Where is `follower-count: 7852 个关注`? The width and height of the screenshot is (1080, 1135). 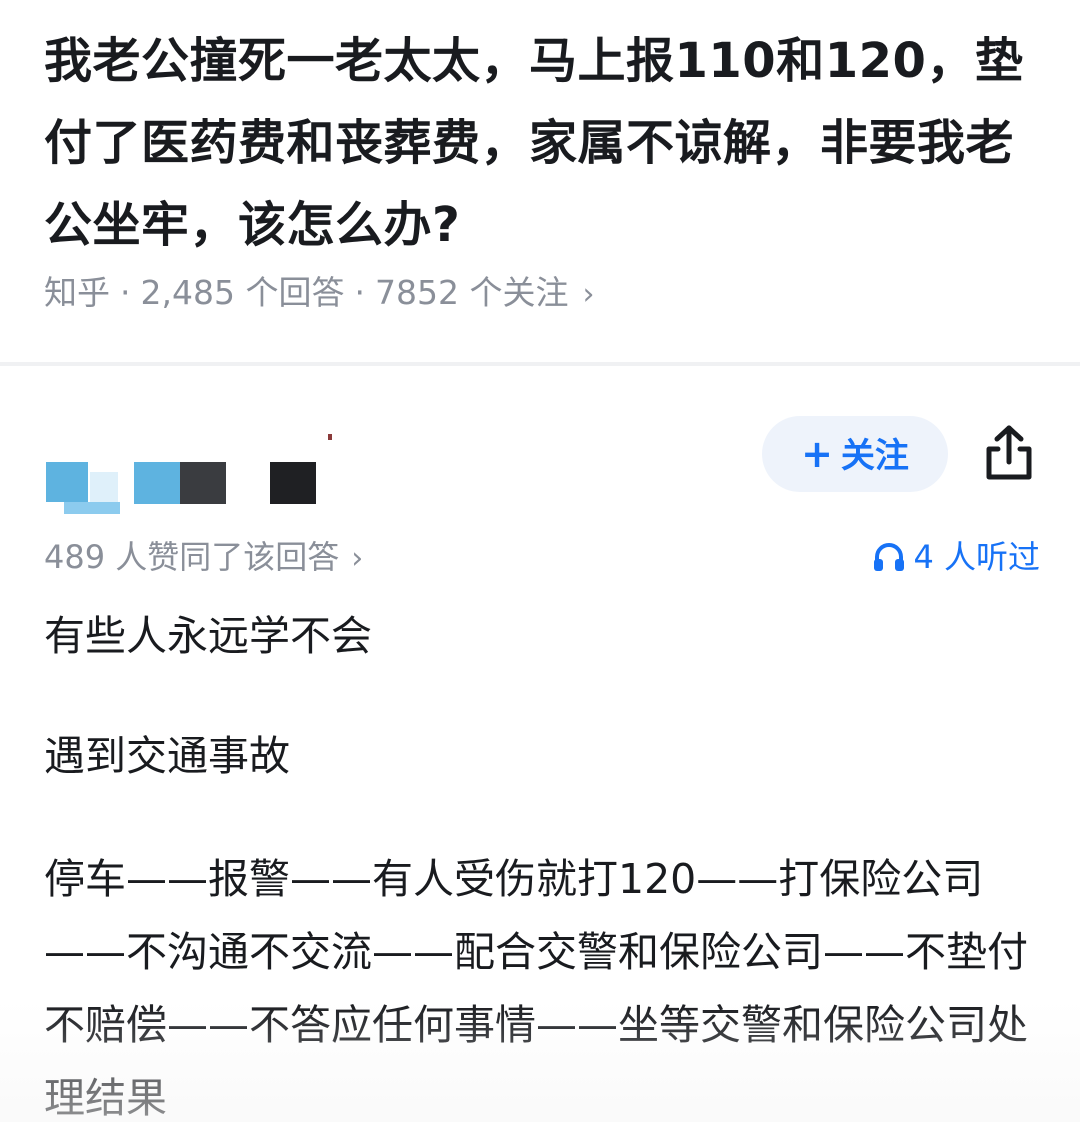
follower-count: 7852 个关注 is located at coordinates (471, 292).